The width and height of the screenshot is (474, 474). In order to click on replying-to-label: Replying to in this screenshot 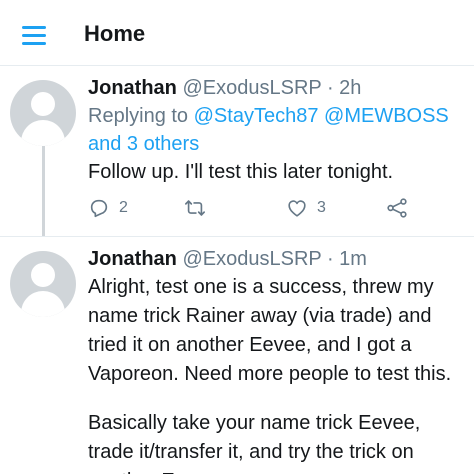, I will do `click(138, 116)`.